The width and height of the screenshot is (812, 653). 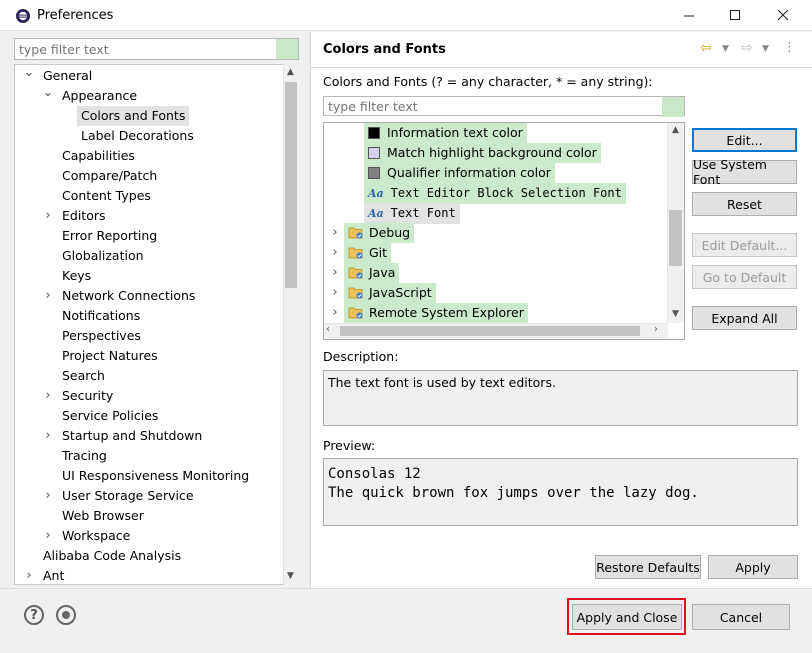 I want to click on tree-item: Globalization, so click(x=149, y=256).